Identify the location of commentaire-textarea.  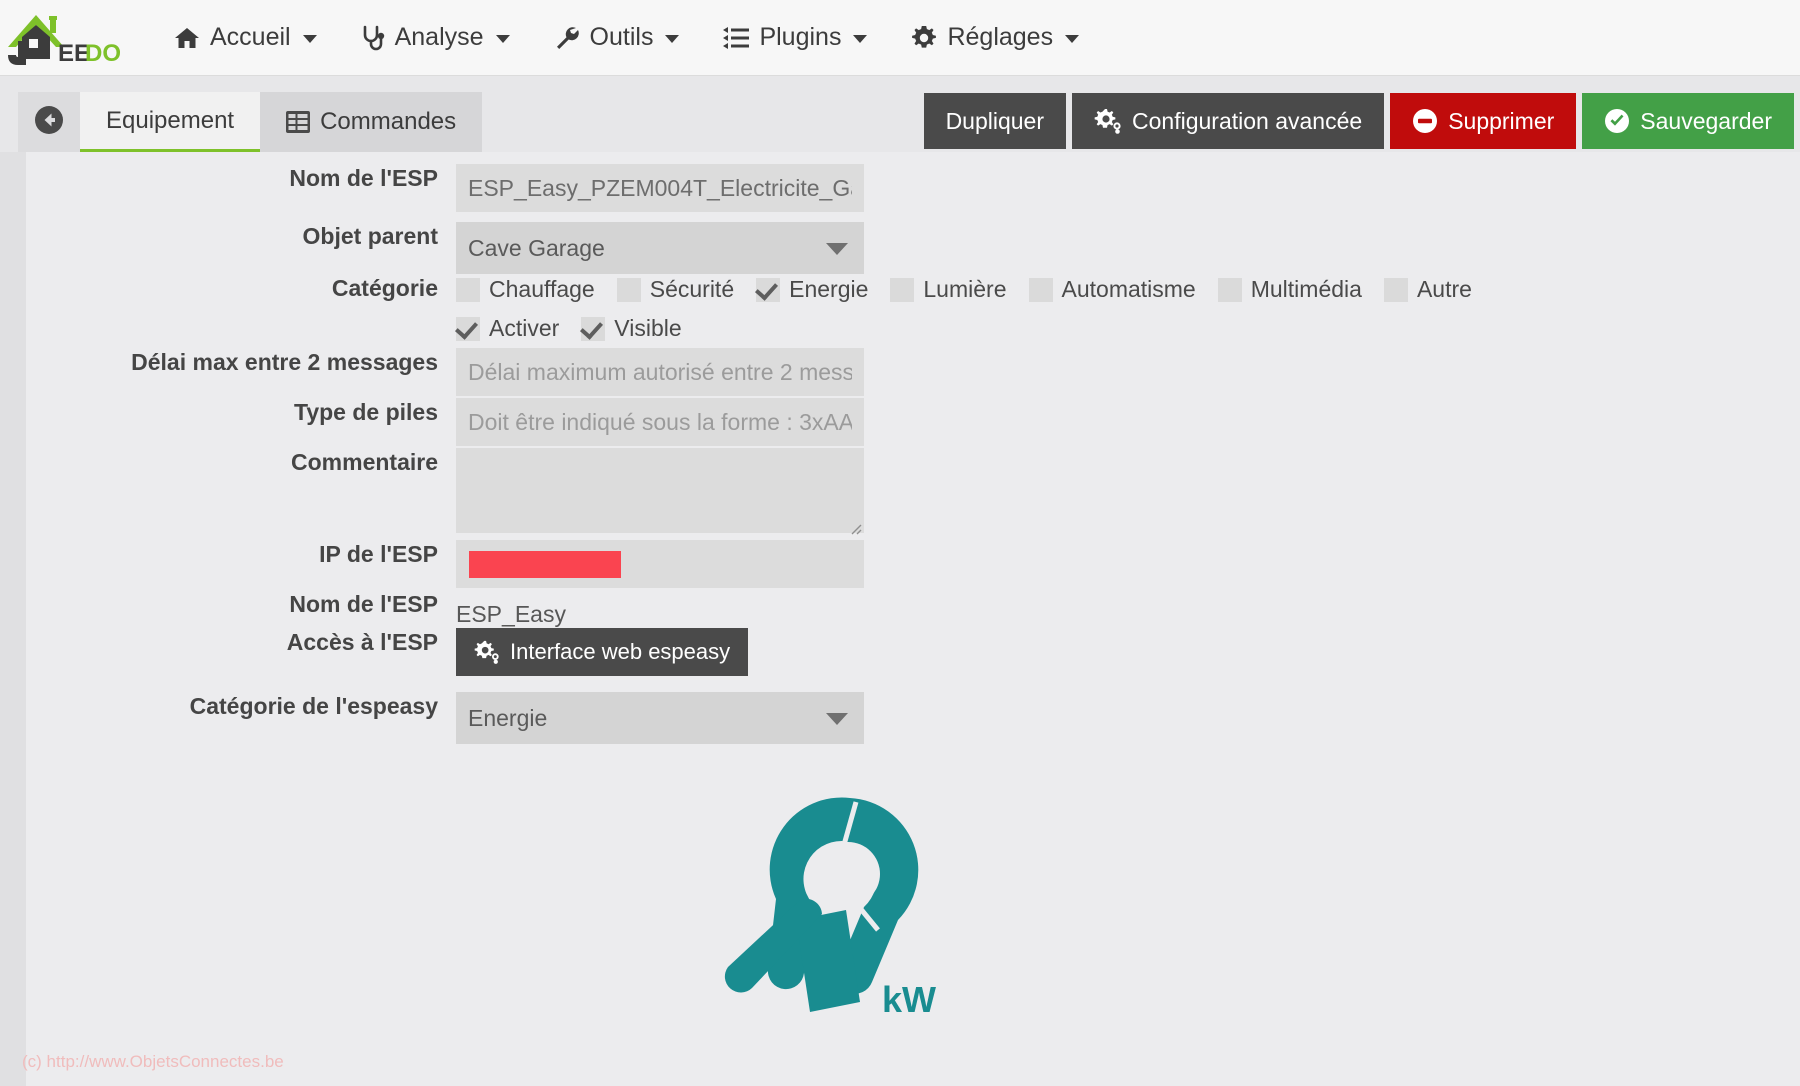
(660, 490).